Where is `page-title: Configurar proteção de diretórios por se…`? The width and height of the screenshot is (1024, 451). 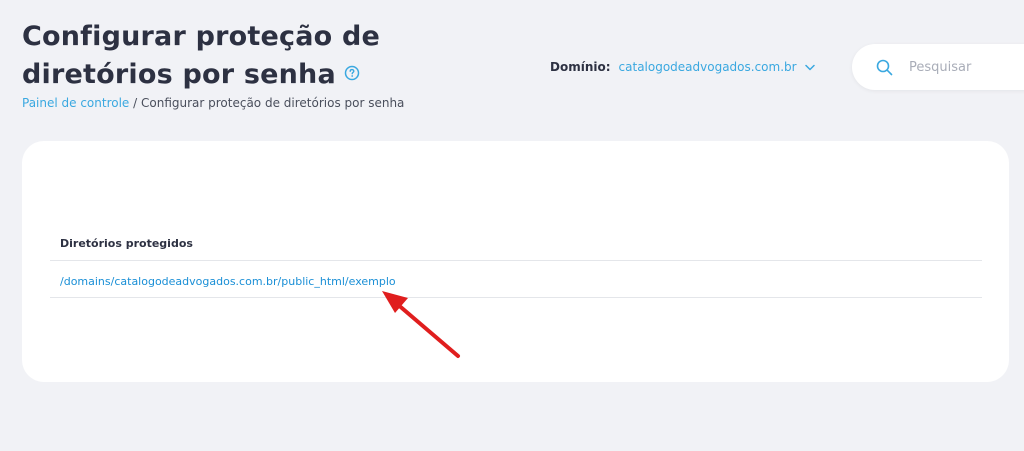 page-title: Configurar proteção de diretórios por se… is located at coordinates (232, 56).